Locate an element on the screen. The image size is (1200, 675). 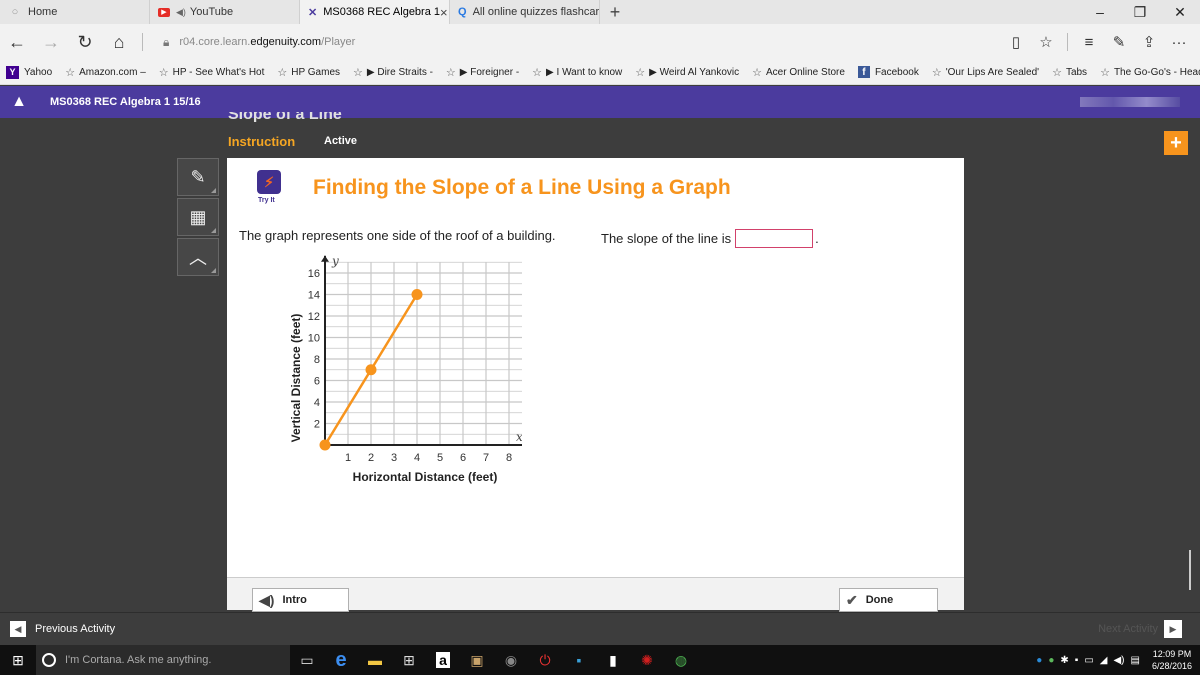
yahoo-icon: Y is located at coordinates (12, 72).